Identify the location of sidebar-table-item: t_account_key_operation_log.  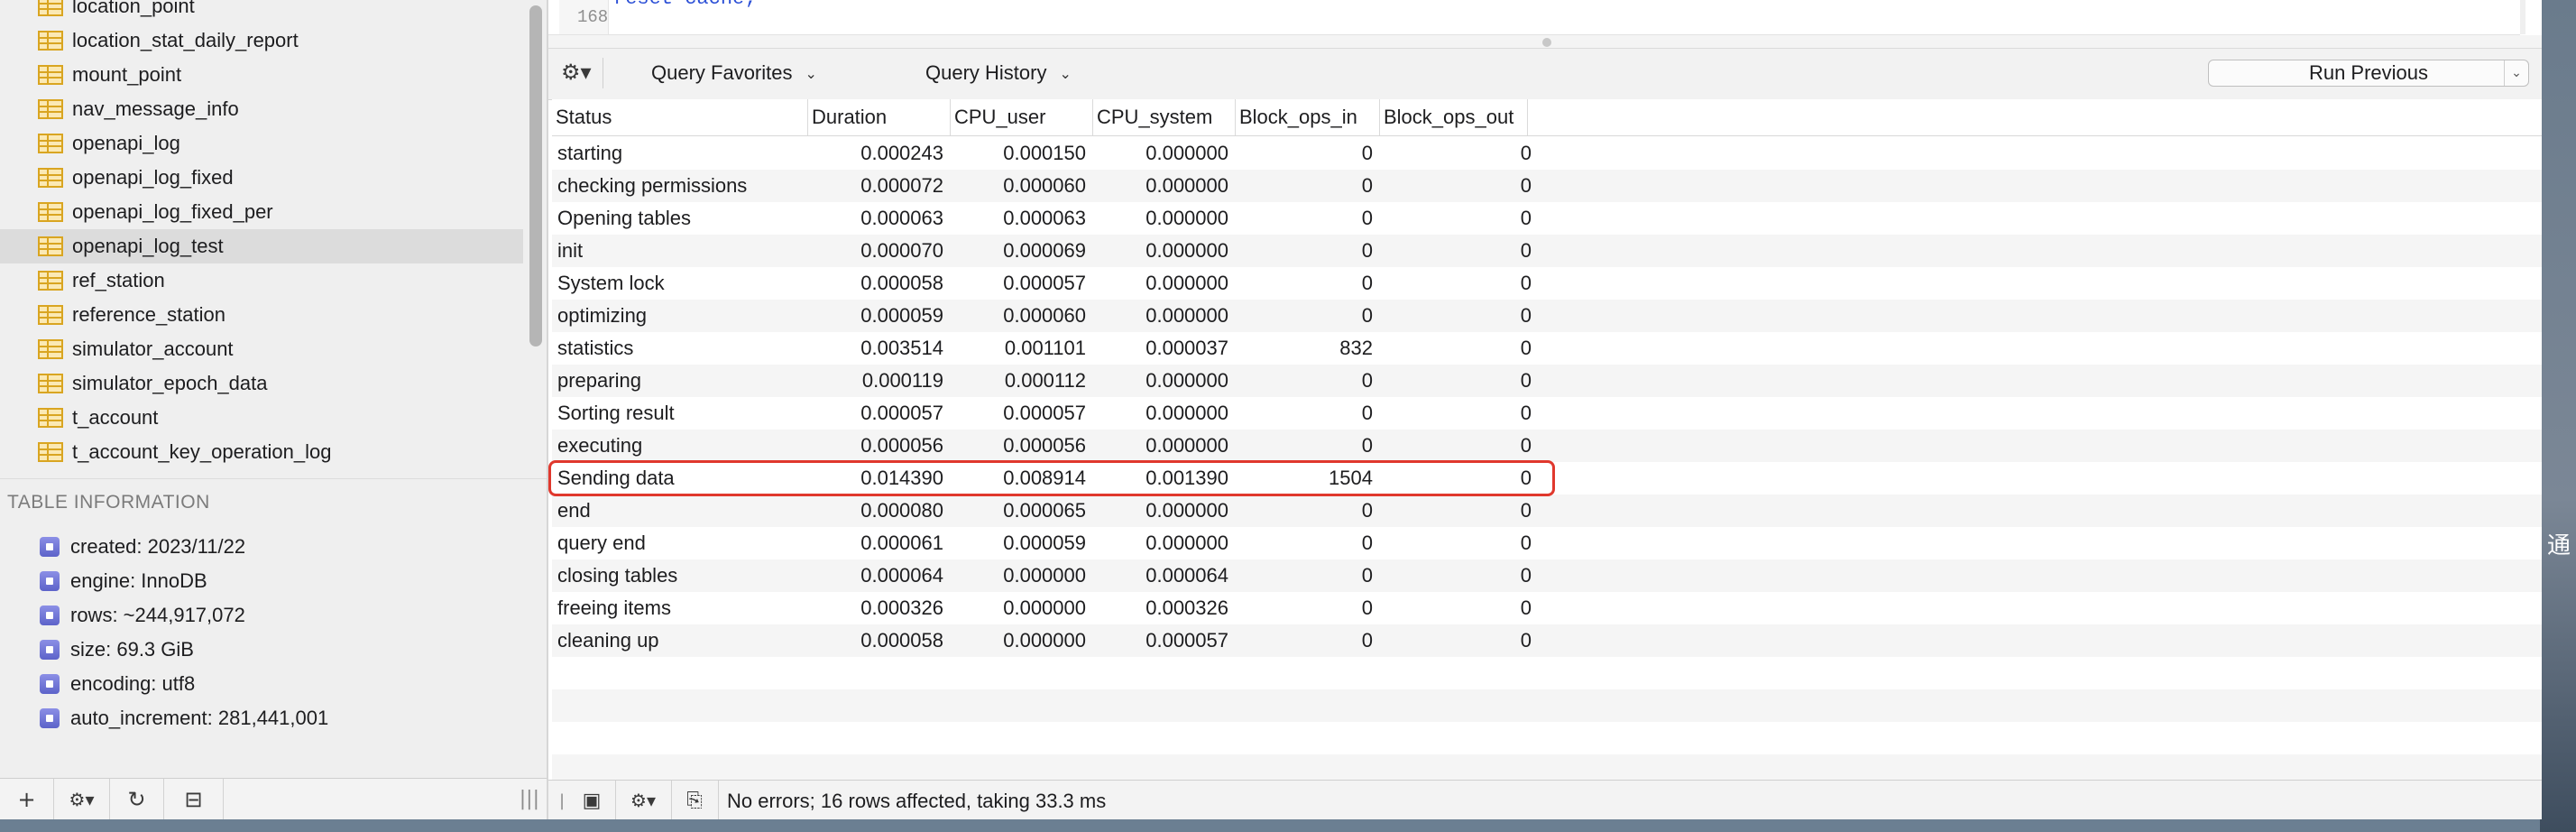
(261, 452).